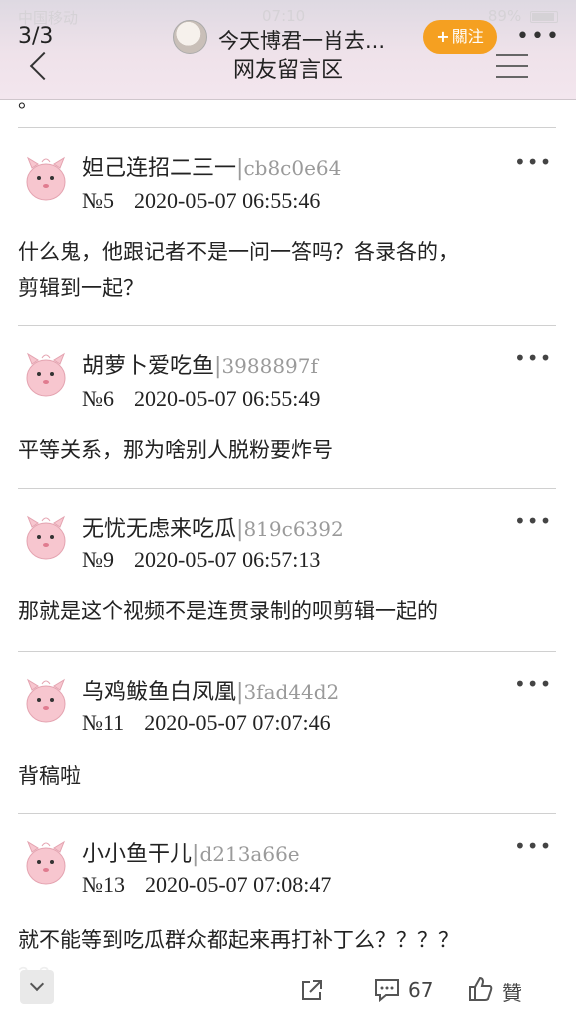 The image size is (576, 1024). What do you see at coordinates (238, 884) in the screenshot?
I see `comment-time: 2020-05-07 07:08:47` at bounding box center [238, 884].